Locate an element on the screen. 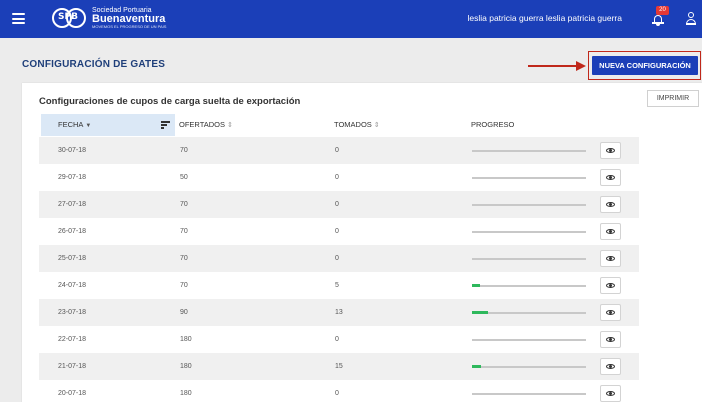 This screenshot has width=702, height=402. cell-ofertados: 90 is located at coordinates (184, 312).